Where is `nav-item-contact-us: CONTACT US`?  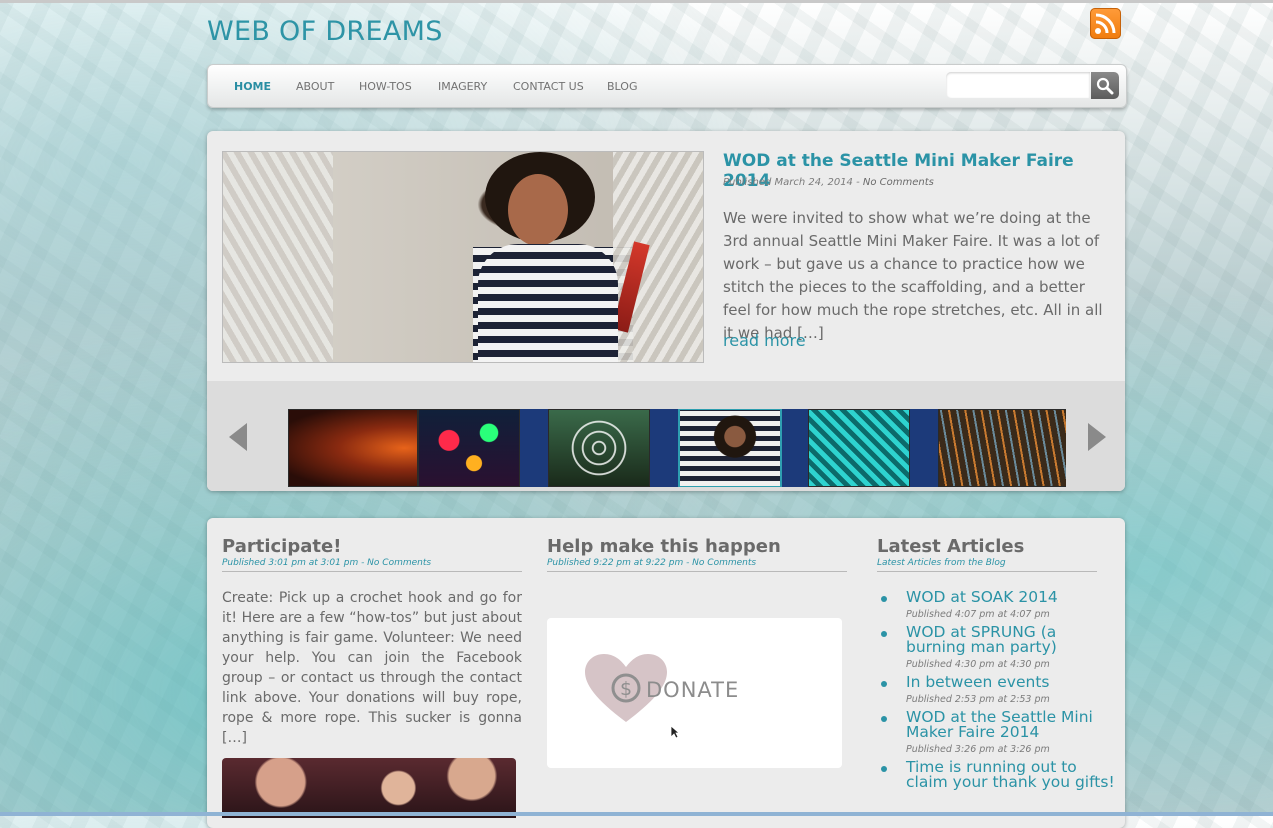
nav-item-contact-us: CONTACT US is located at coordinates (548, 86).